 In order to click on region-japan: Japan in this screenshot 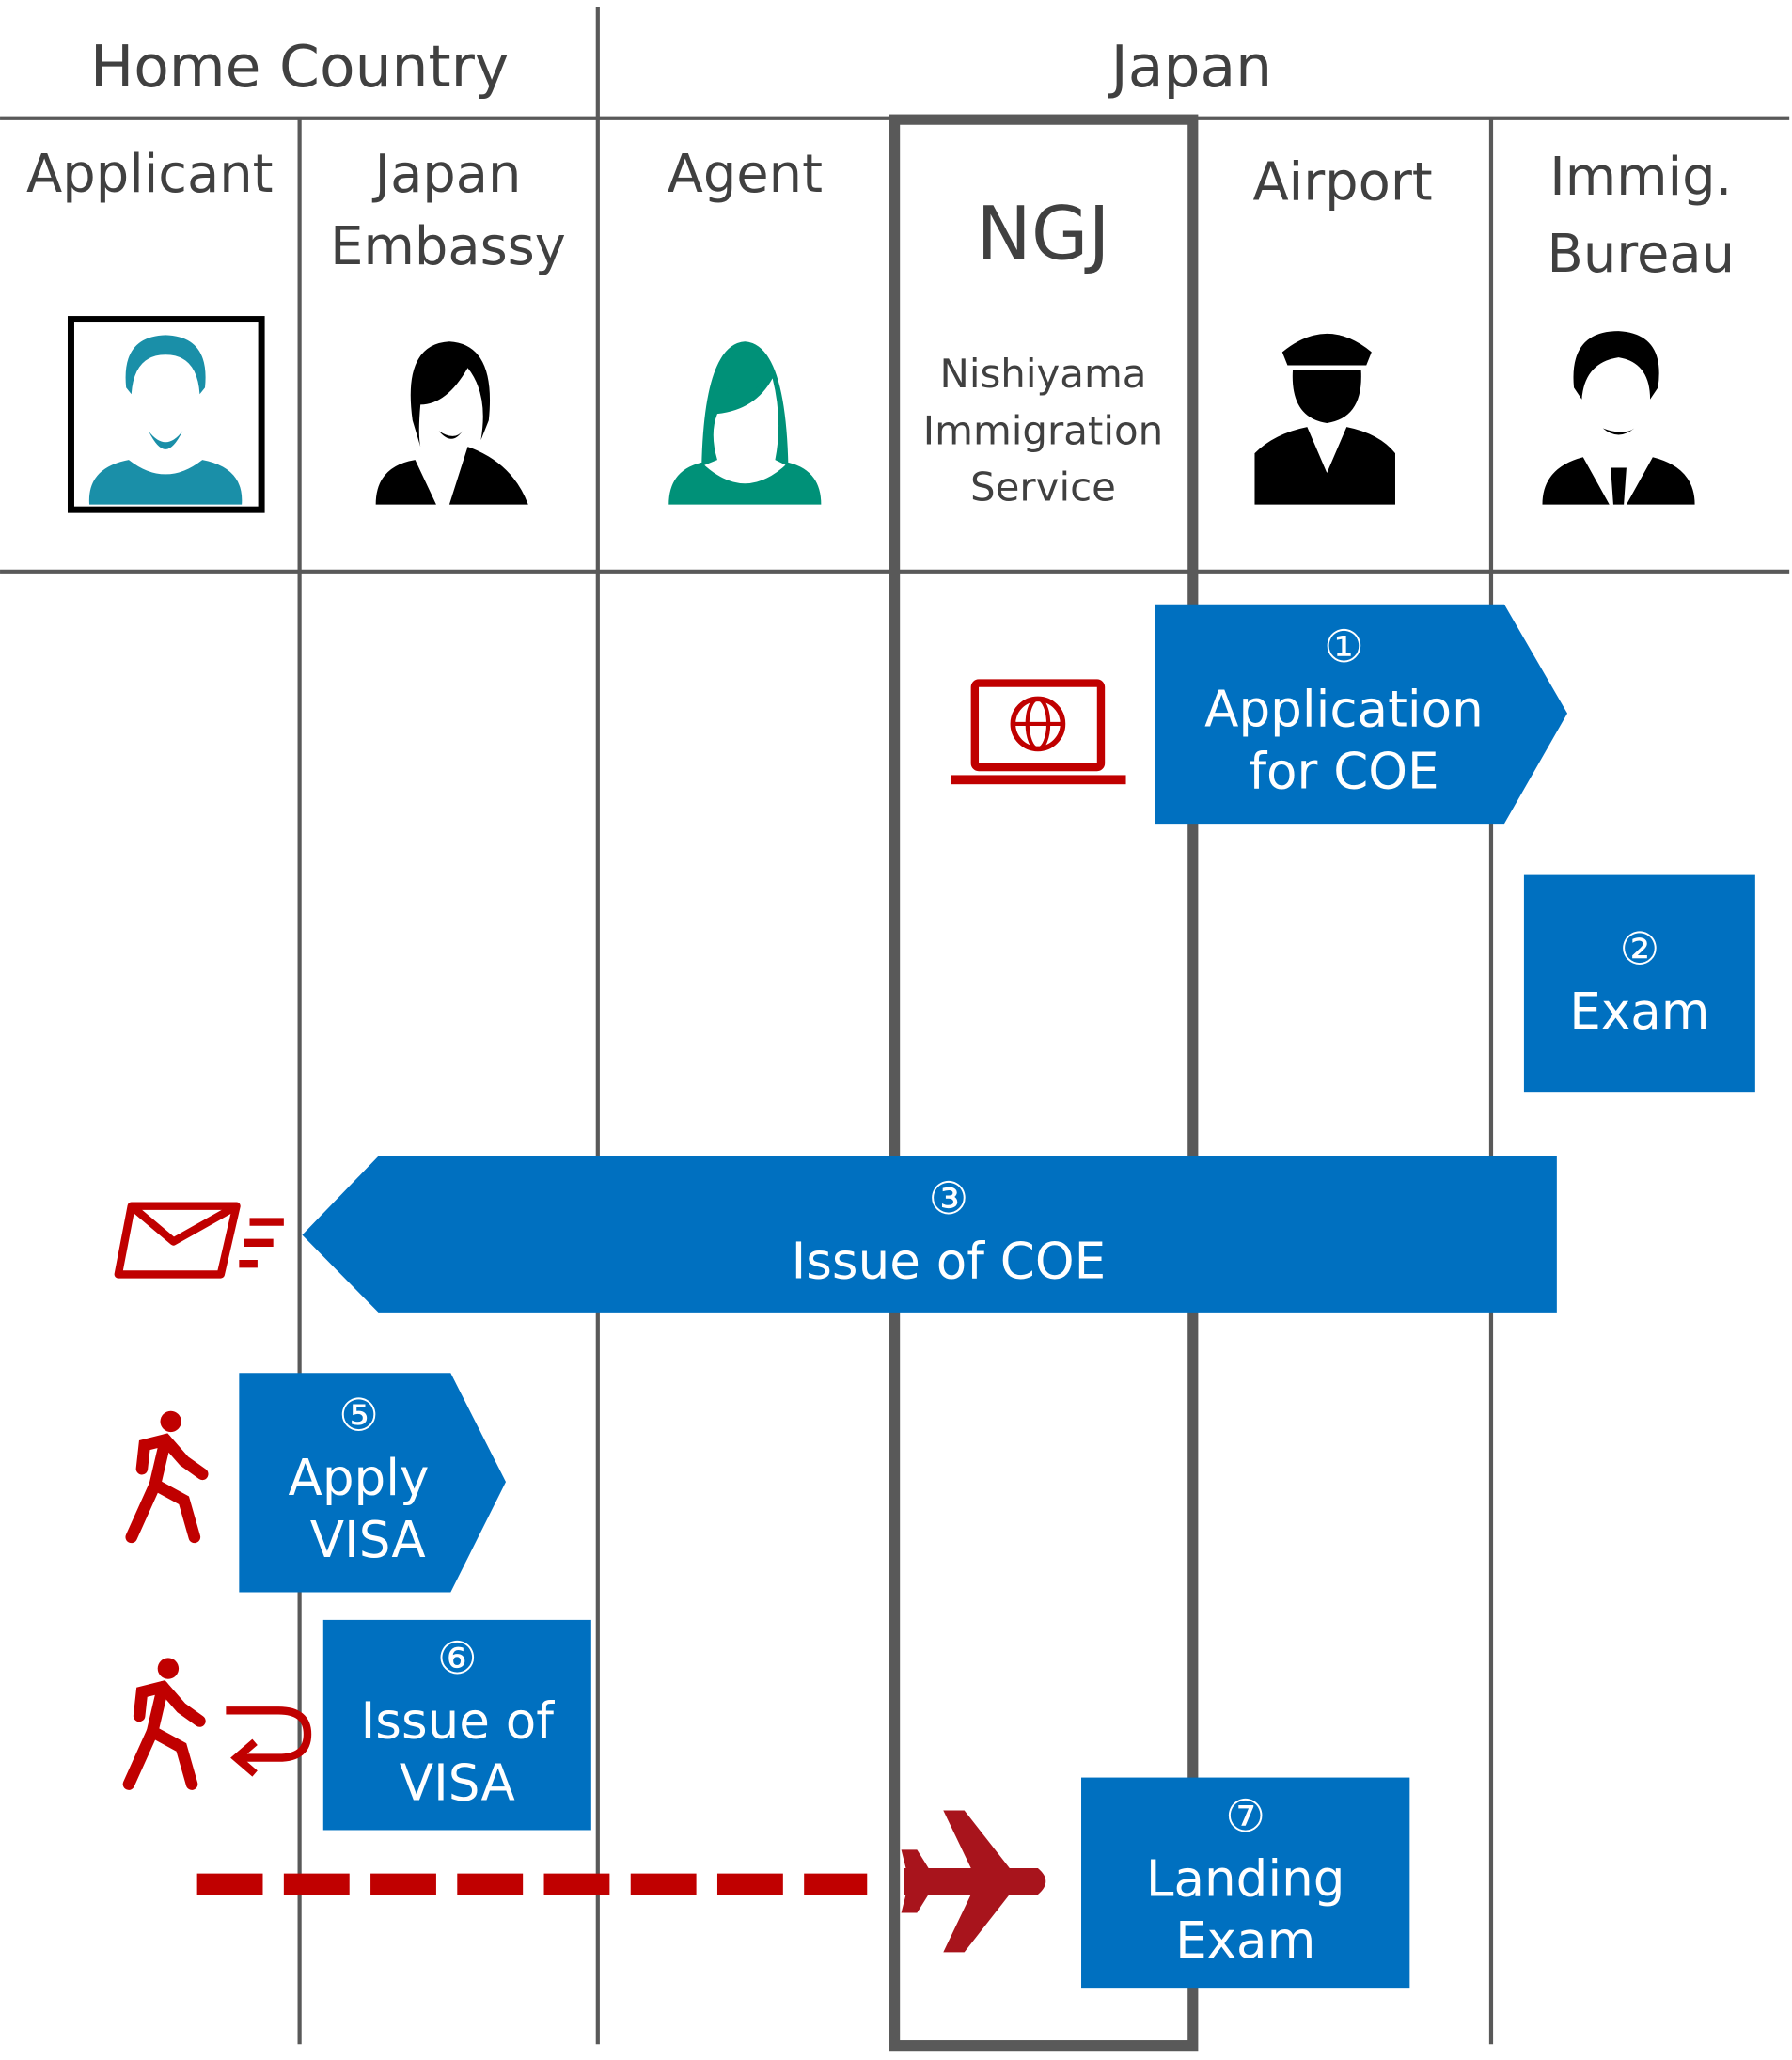, I will do `click(1190, 67)`.